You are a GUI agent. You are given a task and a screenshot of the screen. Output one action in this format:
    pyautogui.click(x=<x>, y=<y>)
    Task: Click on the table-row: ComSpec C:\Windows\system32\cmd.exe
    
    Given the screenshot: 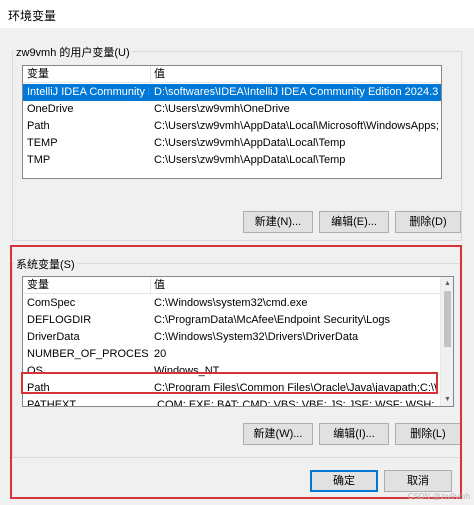 What is the action you would take?
    pyautogui.click(x=231, y=303)
    